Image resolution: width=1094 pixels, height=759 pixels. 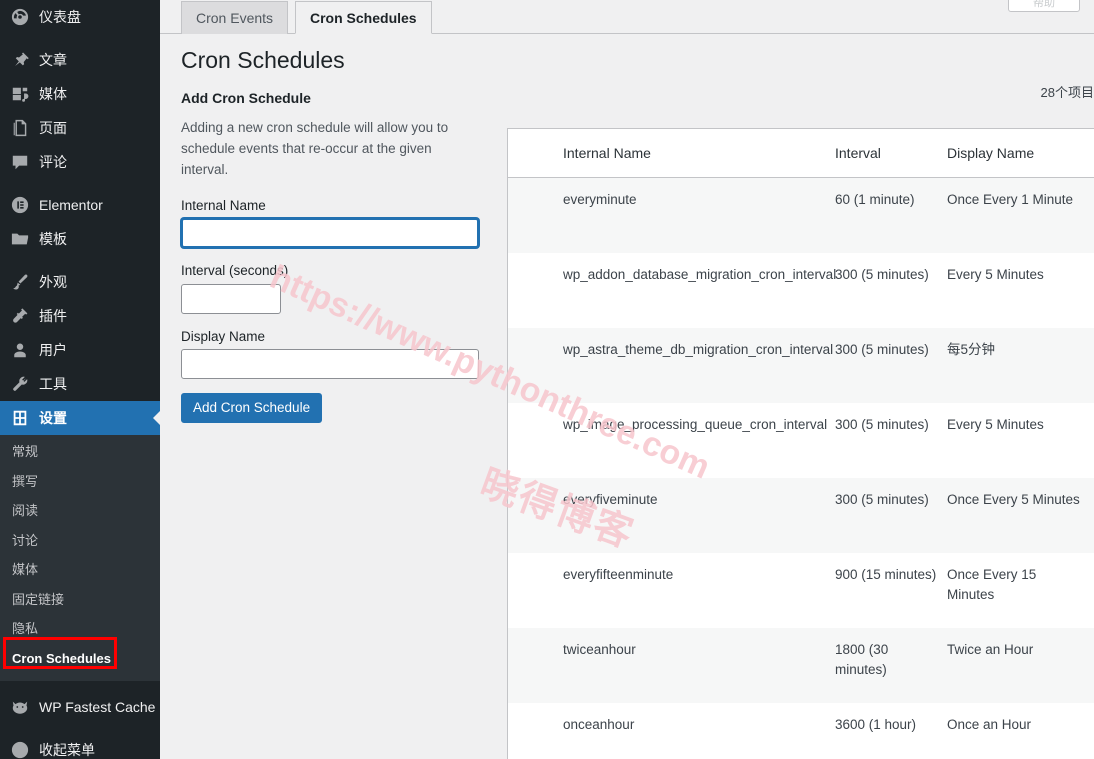 I want to click on cell-interval: 3600 (1 hour), so click(x=876, y=724).